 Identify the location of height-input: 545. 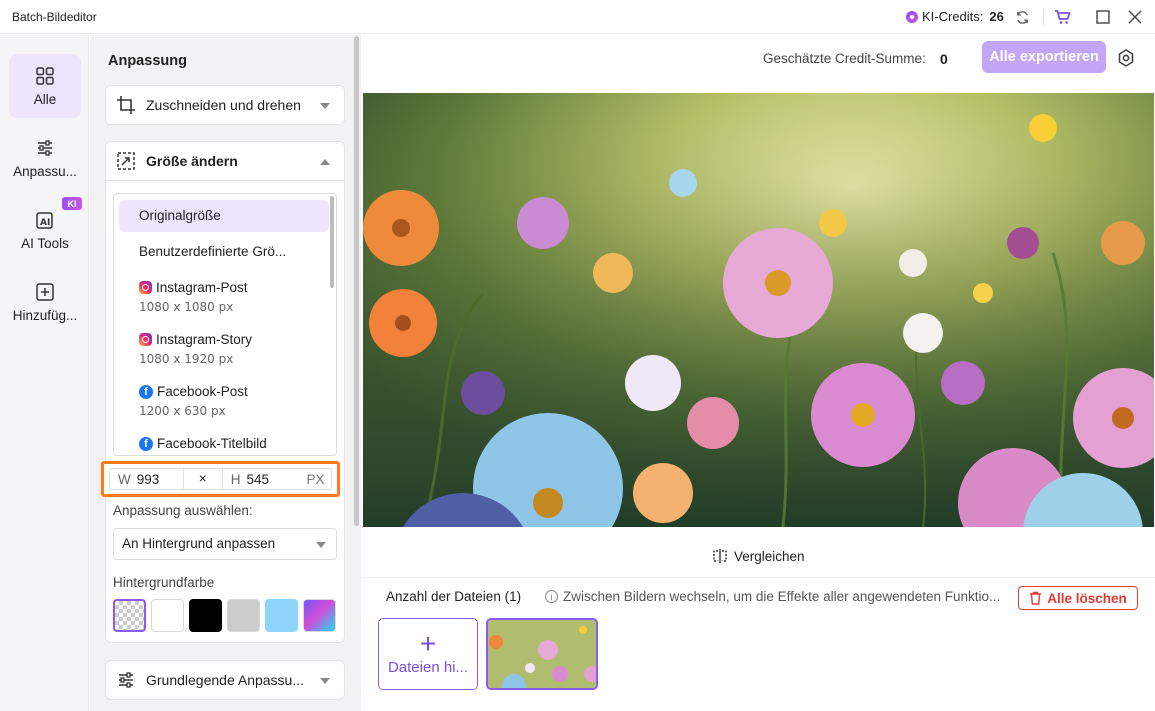
(270, 479).